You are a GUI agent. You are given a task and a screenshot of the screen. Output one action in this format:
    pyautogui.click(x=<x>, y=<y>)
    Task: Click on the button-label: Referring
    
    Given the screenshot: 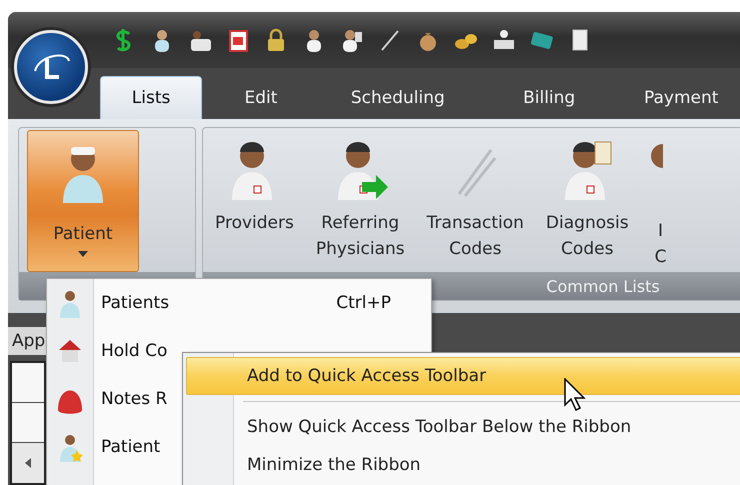 What is the action you would take?
    pyautogui.click(x=360, y=223)
    